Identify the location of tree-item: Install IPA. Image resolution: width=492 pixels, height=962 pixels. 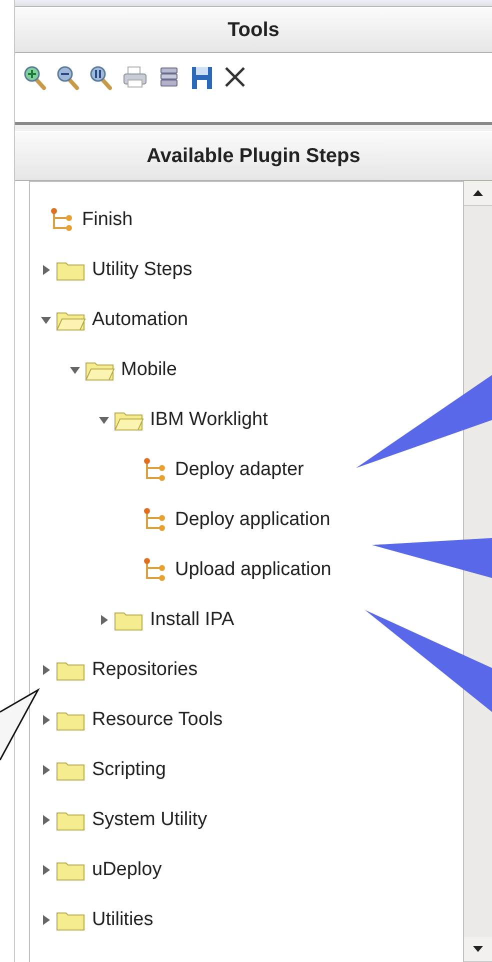
(192, 620).